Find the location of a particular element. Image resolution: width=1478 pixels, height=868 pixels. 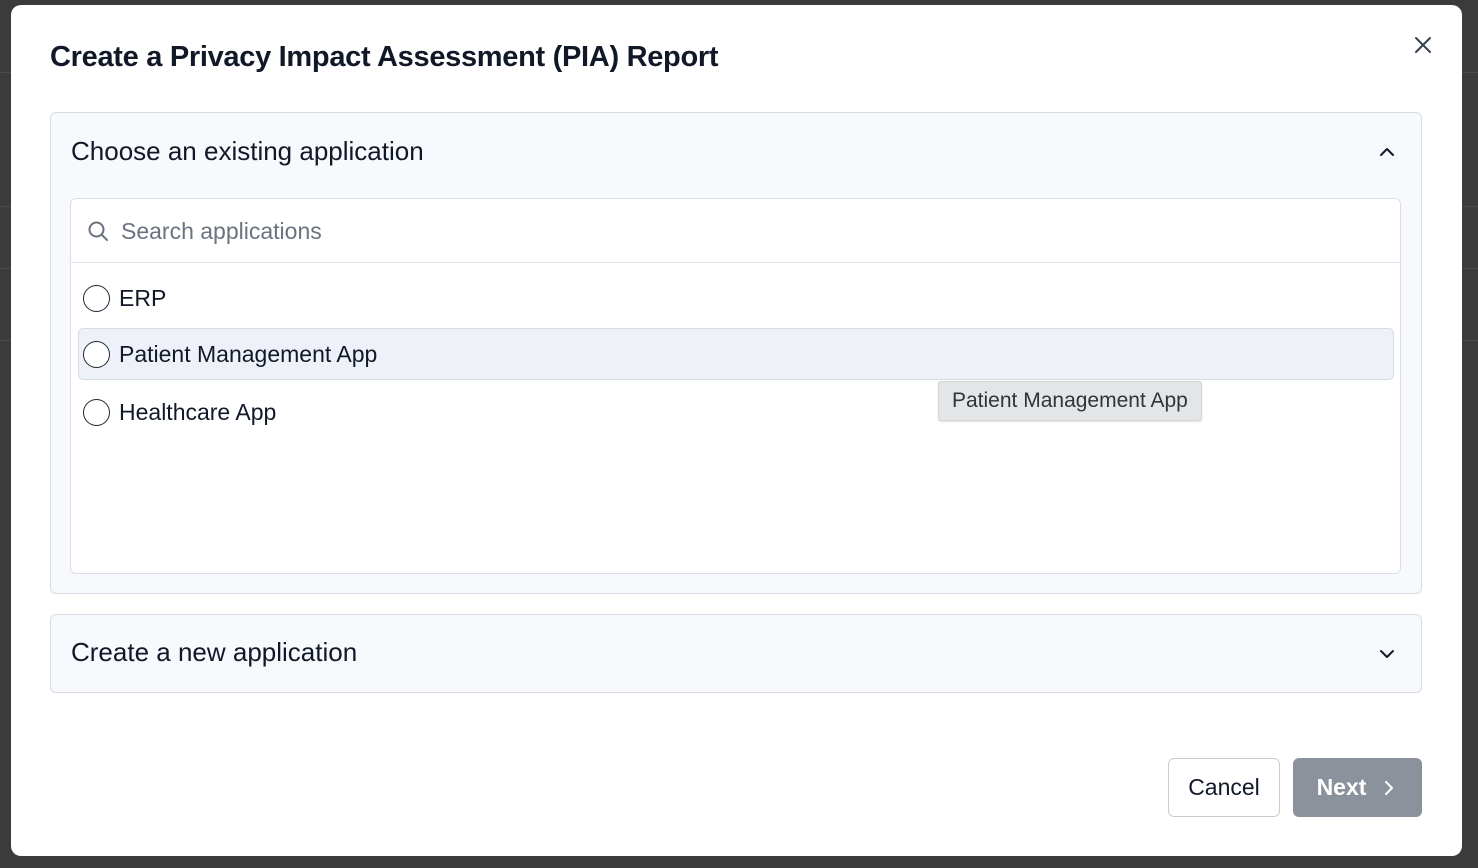

chevron-right-icon is located at coordinates (1389, 788).